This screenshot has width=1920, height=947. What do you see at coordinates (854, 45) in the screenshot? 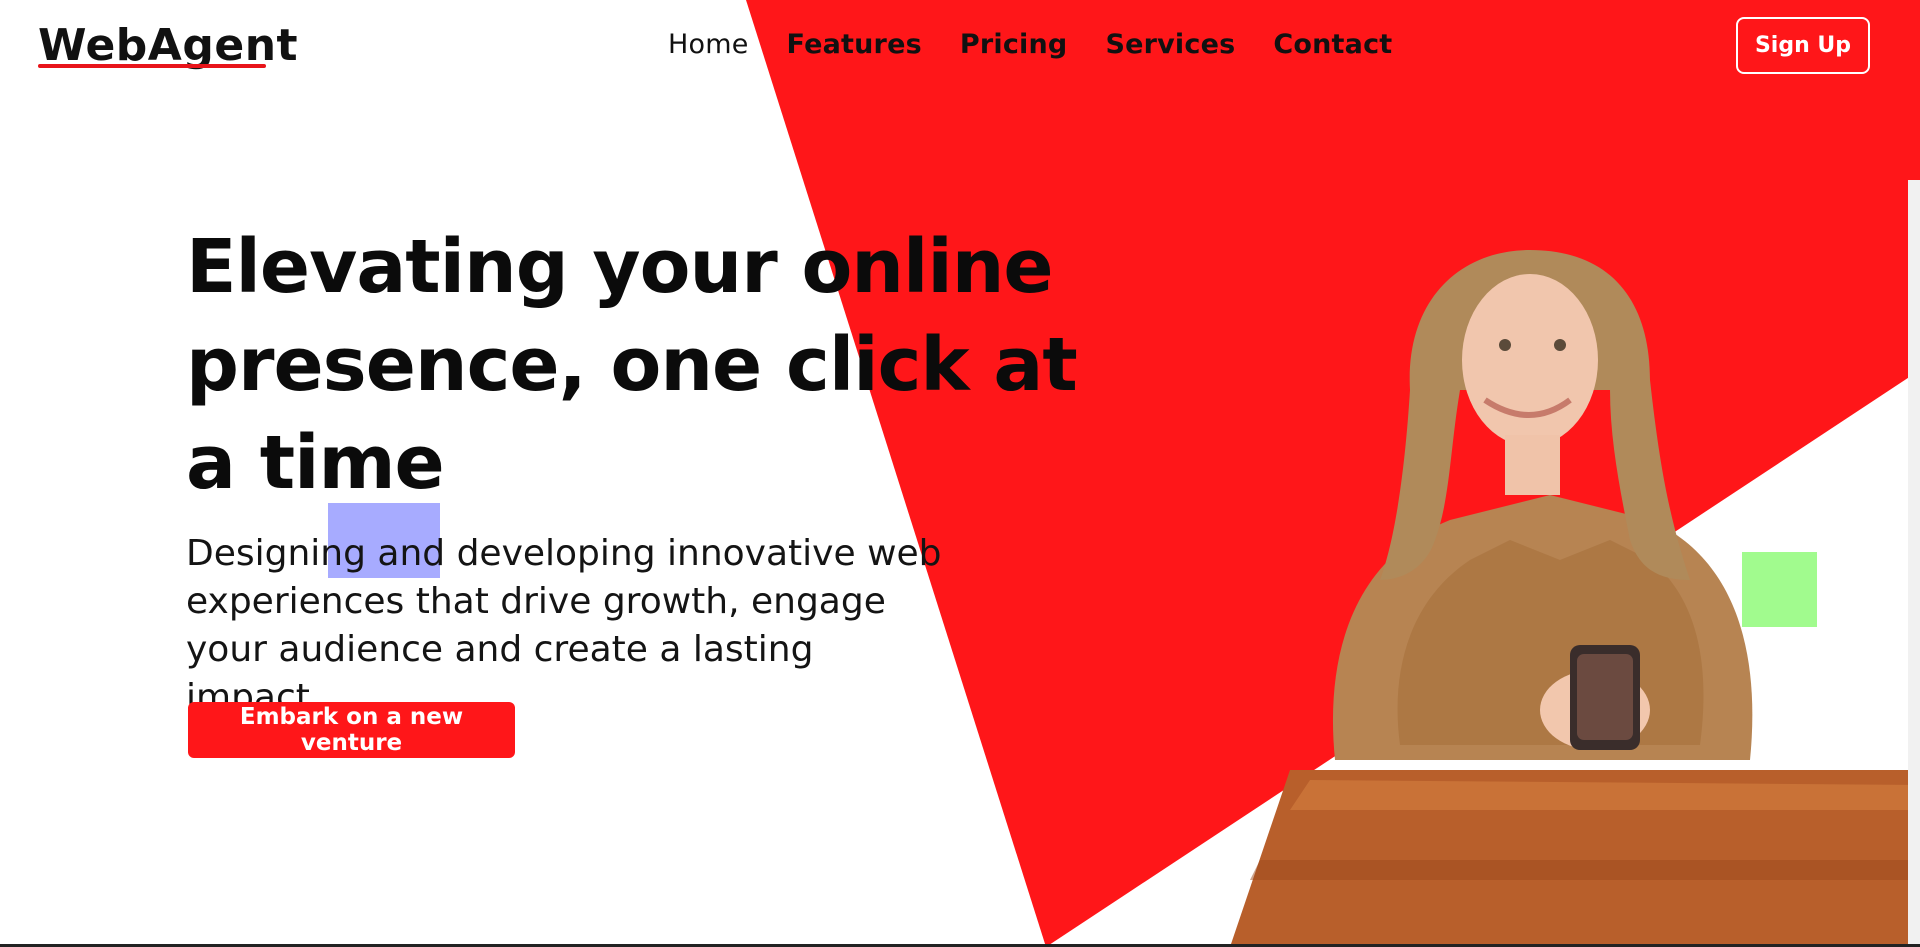
I see `nav-features-link: Features` at bounding box center [854, 45].